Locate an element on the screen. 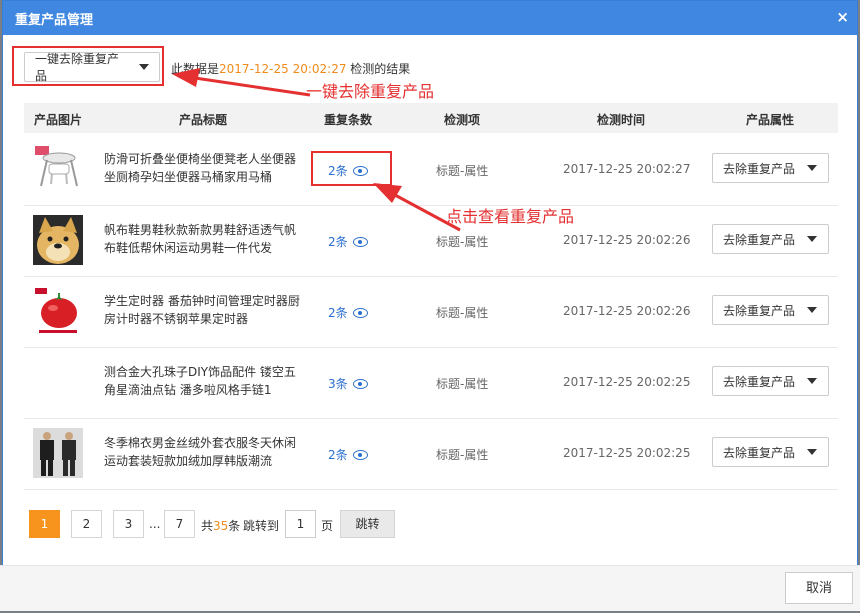  jump-page-input: 1 is located at coordinates (300, 524).